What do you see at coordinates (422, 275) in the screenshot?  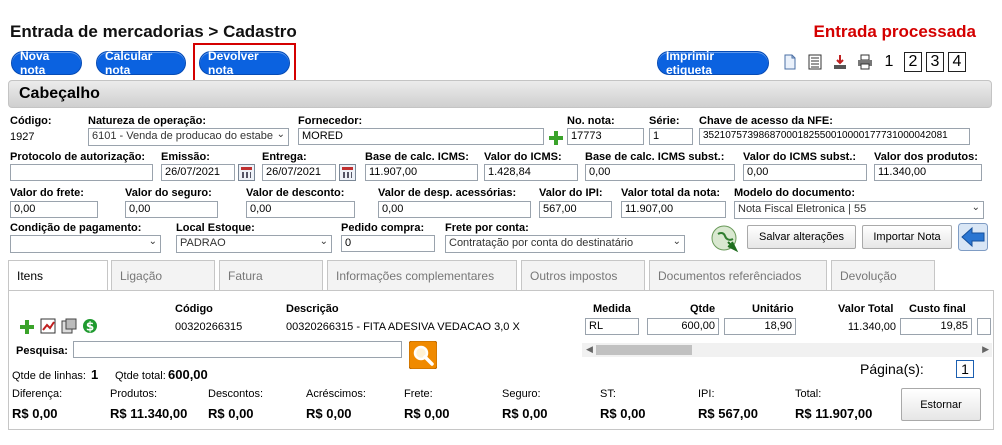 I see `tab-complementary-info: Informações complementares` at bounding box center [422, 275].